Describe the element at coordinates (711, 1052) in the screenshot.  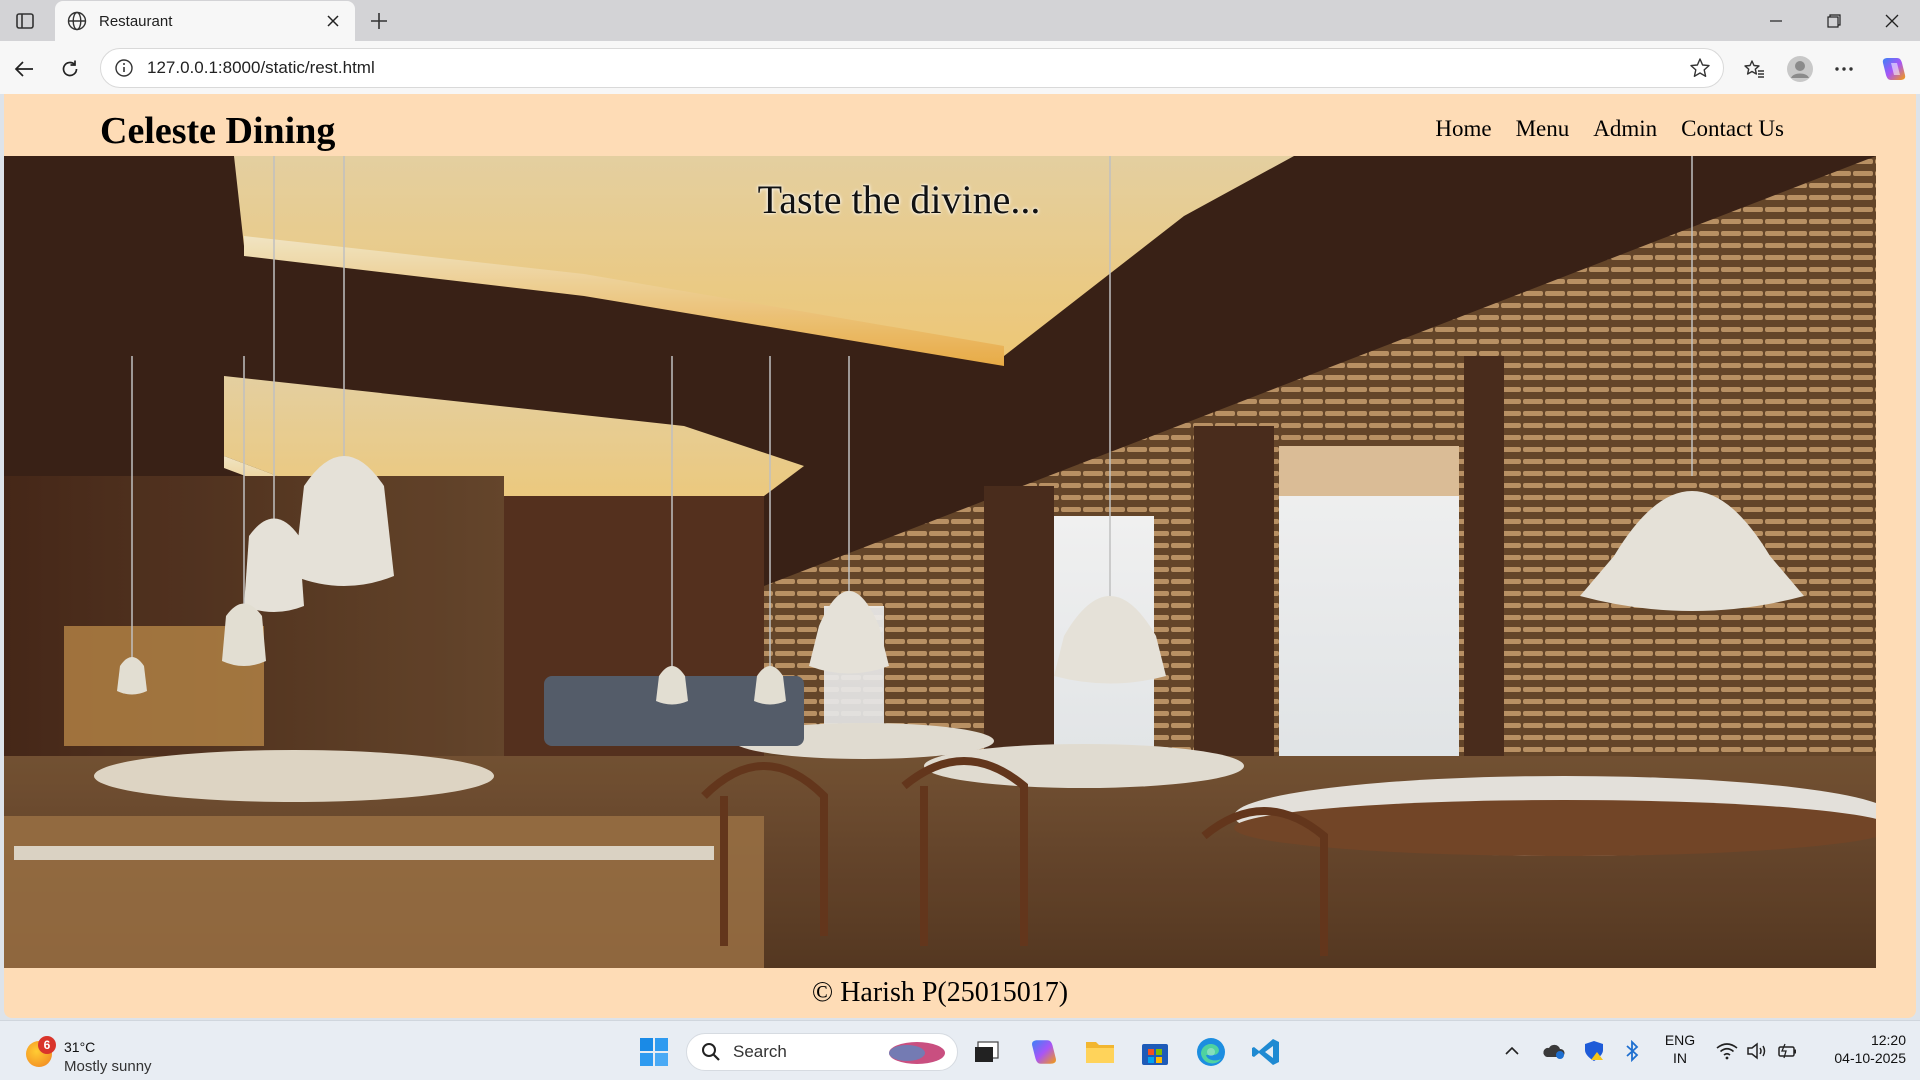
I see `search-icon` at that location.